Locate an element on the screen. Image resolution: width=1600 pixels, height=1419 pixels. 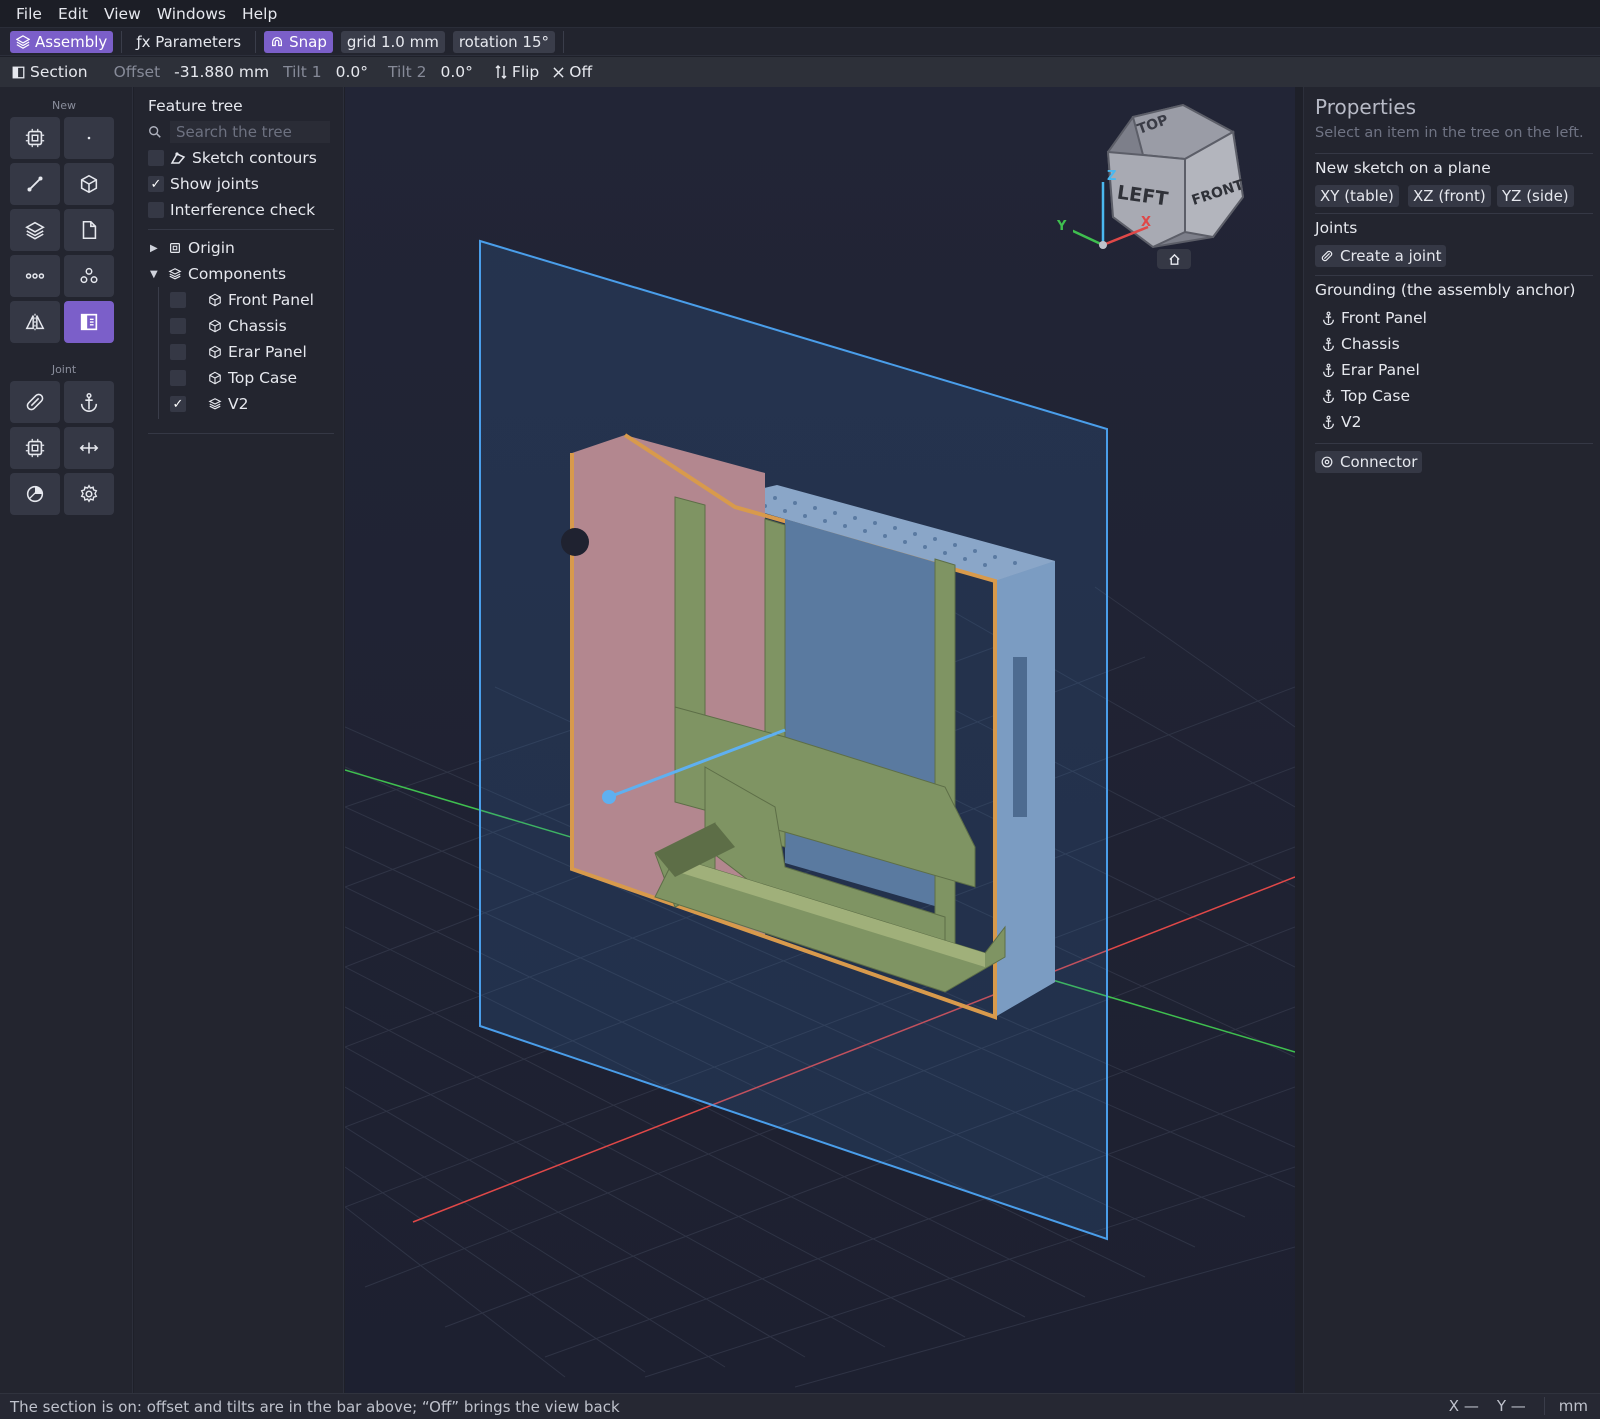
ground-item-v2: V2 is located at coordinates (1341, 422).